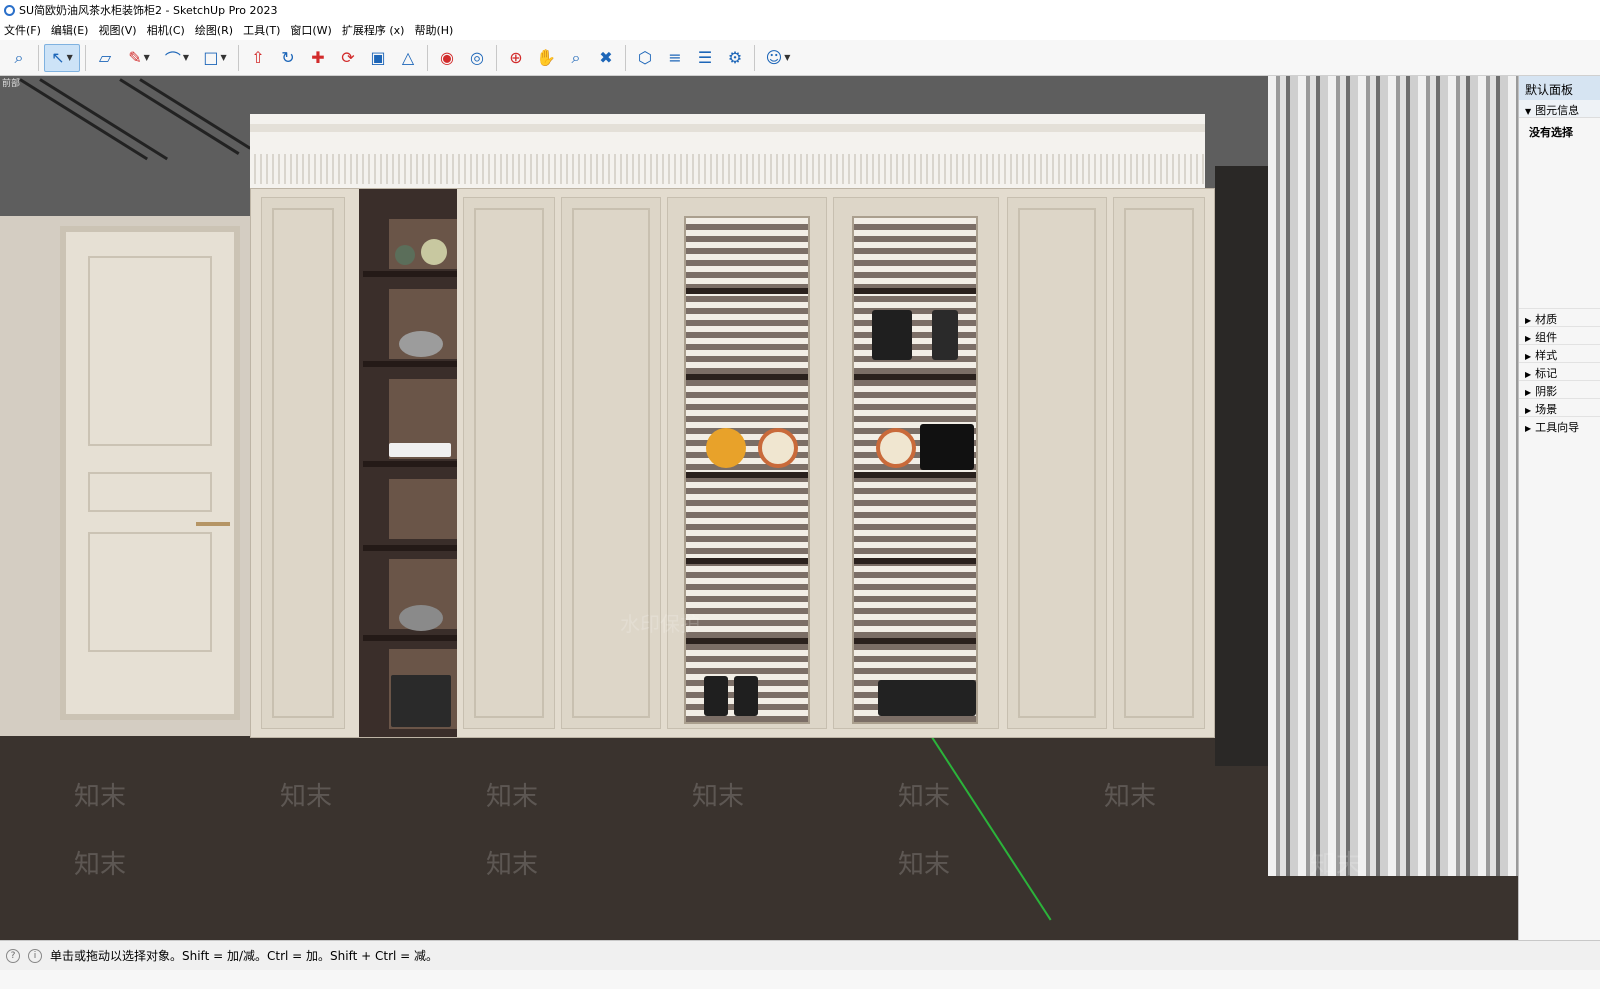 The image size is (1600, 989). I want to click on door, so click(150, 473).